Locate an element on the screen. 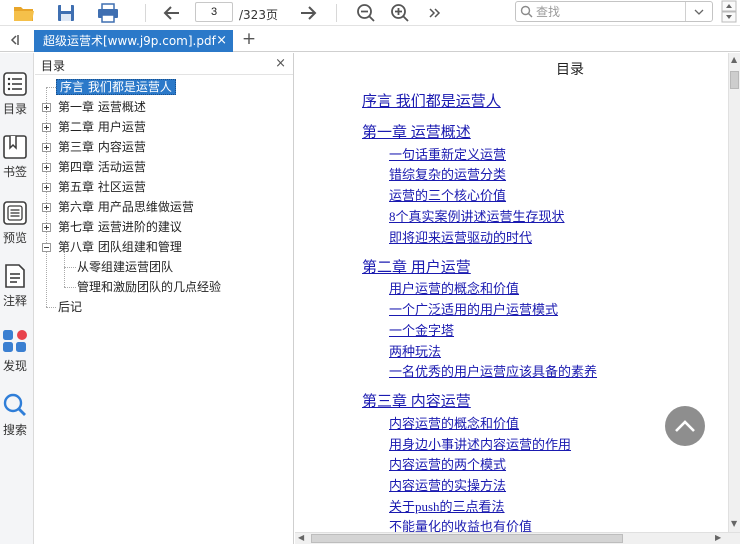 Image resolution: width=740 pixels, height=544 pixels. annotation-icon is located at coordinates (15, 276).